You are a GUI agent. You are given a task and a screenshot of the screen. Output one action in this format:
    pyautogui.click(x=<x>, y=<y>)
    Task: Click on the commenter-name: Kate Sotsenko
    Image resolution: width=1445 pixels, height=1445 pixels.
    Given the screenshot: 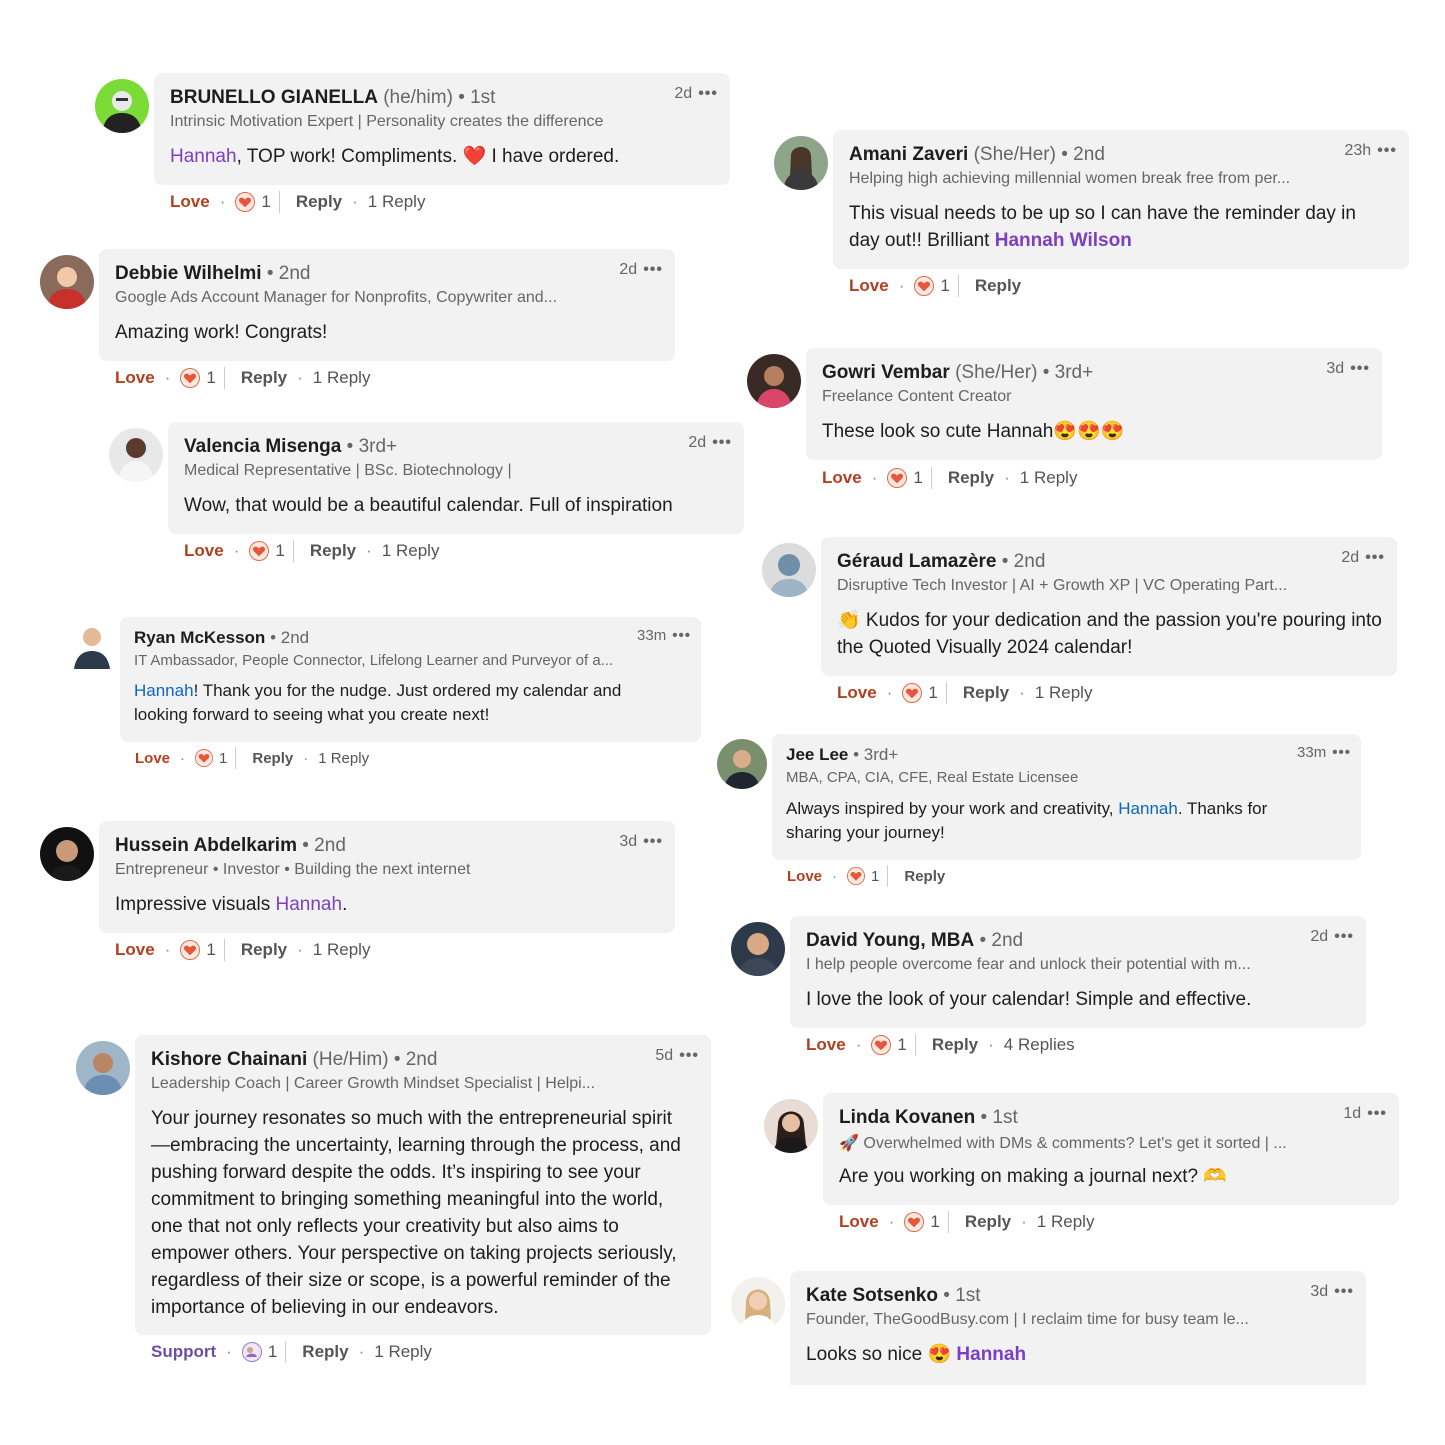 What is the action you would take?
    pyautogui.click(x=872, y=1295)
    